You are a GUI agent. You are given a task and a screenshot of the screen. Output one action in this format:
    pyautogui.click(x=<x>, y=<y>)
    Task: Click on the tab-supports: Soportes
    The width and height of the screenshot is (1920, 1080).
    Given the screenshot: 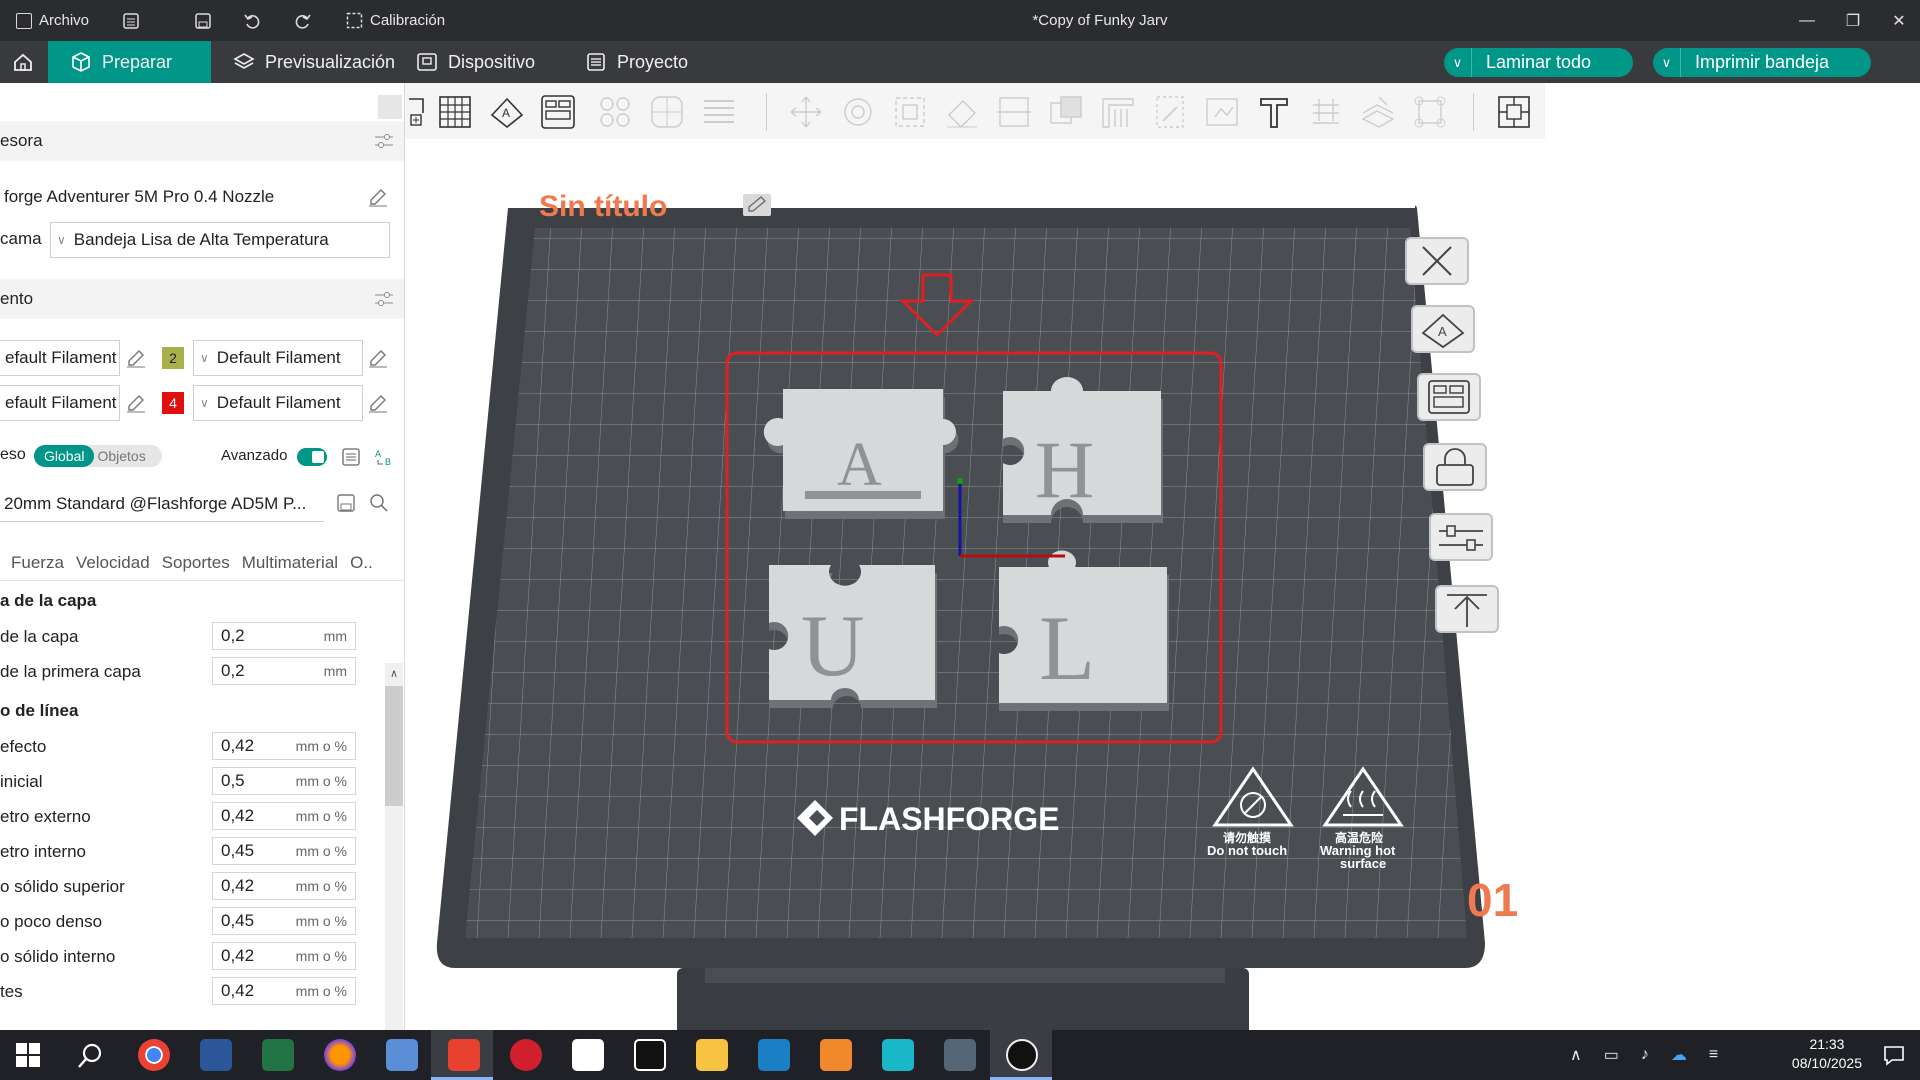 What is the action you would take?
    pyautogui.click(x=196, y=563)
    